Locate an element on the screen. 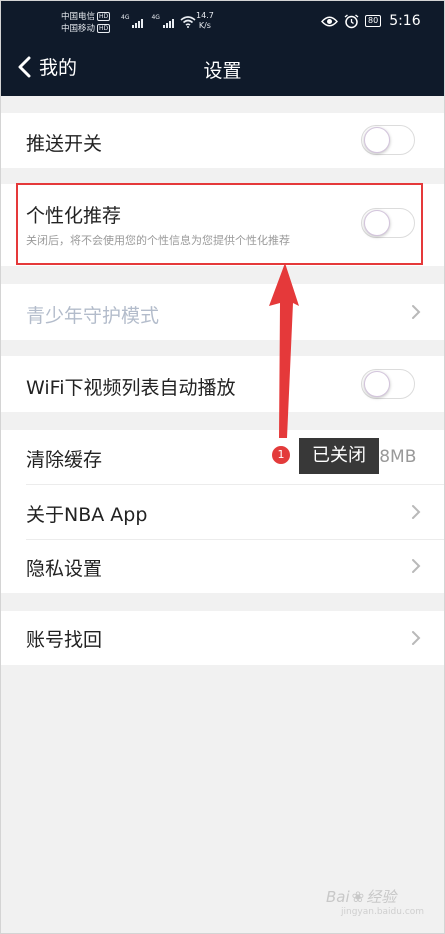  baidu-watermark: Bai ❀ 经验 is located at coordinates (361, 896).